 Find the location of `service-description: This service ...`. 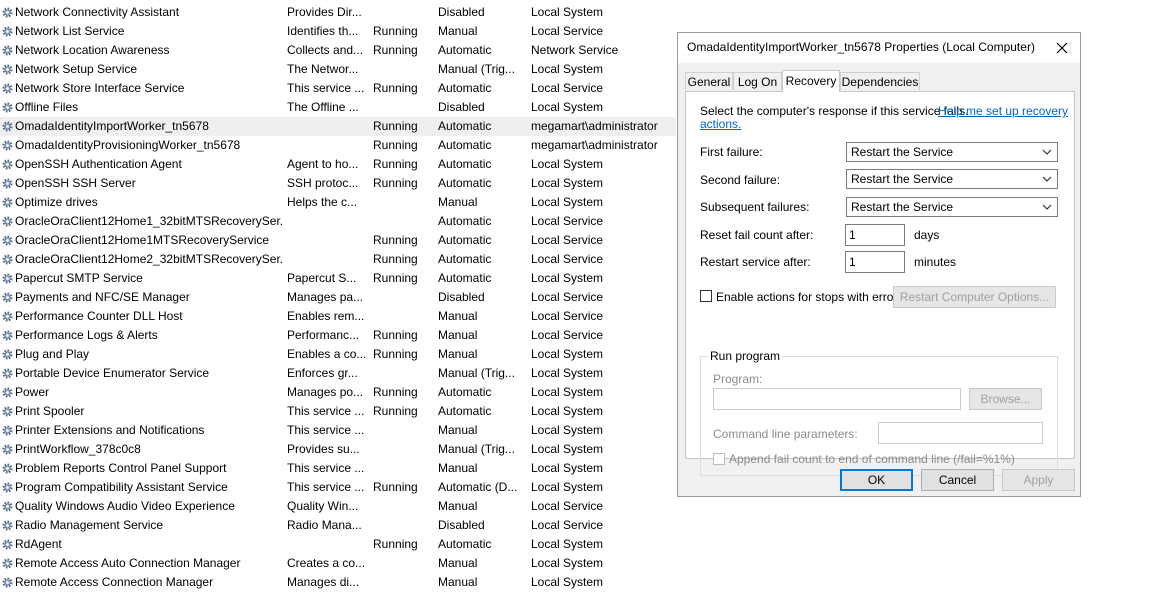

service-description: This service ... is located at coordinates (326, 468).